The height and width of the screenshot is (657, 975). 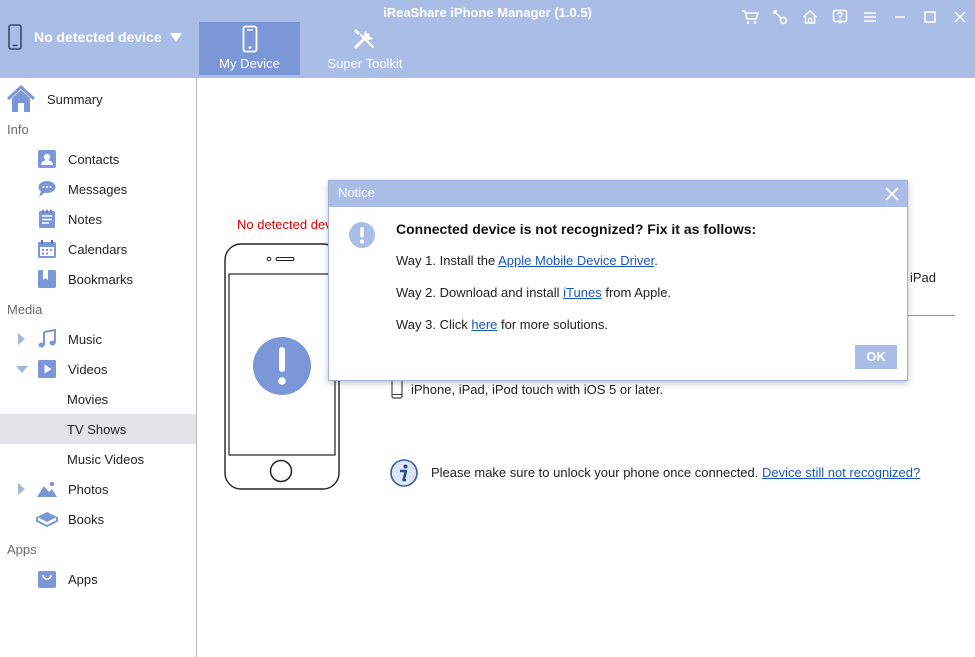 I want to click on menu-icon, so click(x=870, y=17).